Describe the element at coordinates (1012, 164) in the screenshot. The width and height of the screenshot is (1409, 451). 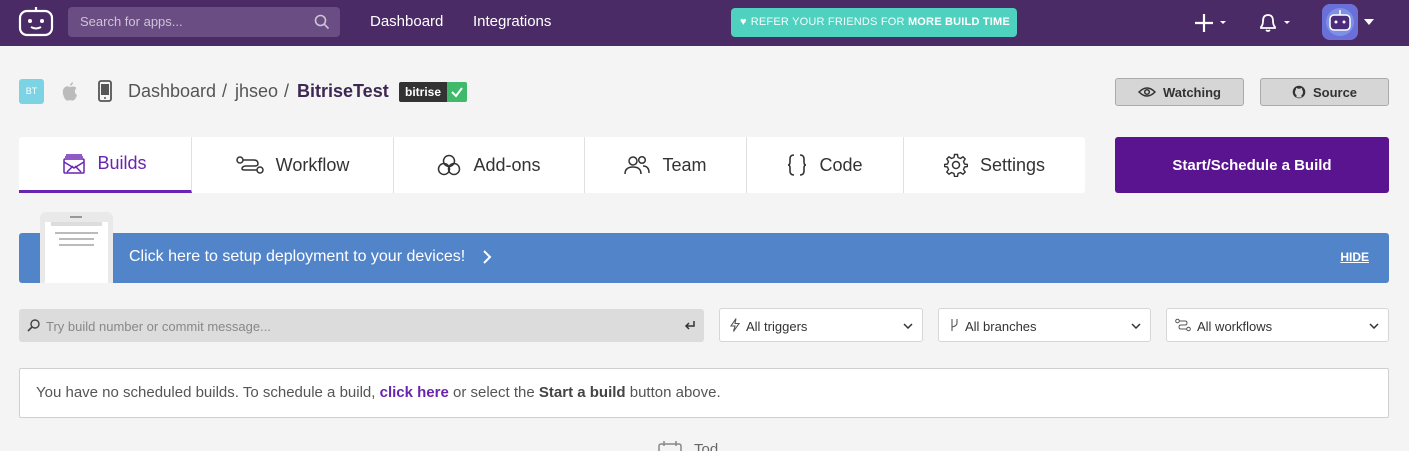
I see `tab-settings-label: Settings` at that location.